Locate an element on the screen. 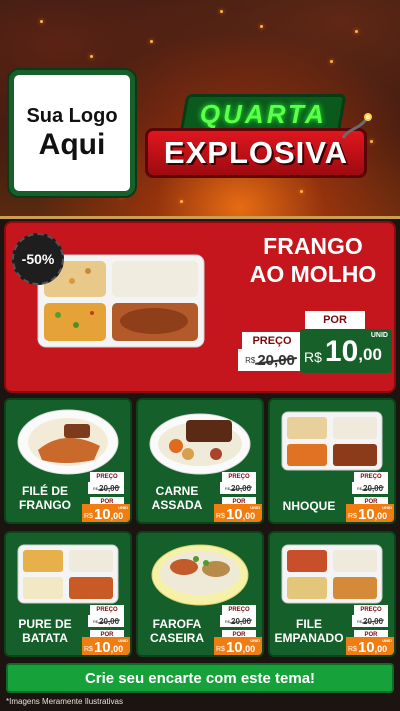 The height and width of the screenshot is (711, 400). promo-title-top: QUARTA is located at coordinates (263, 113).